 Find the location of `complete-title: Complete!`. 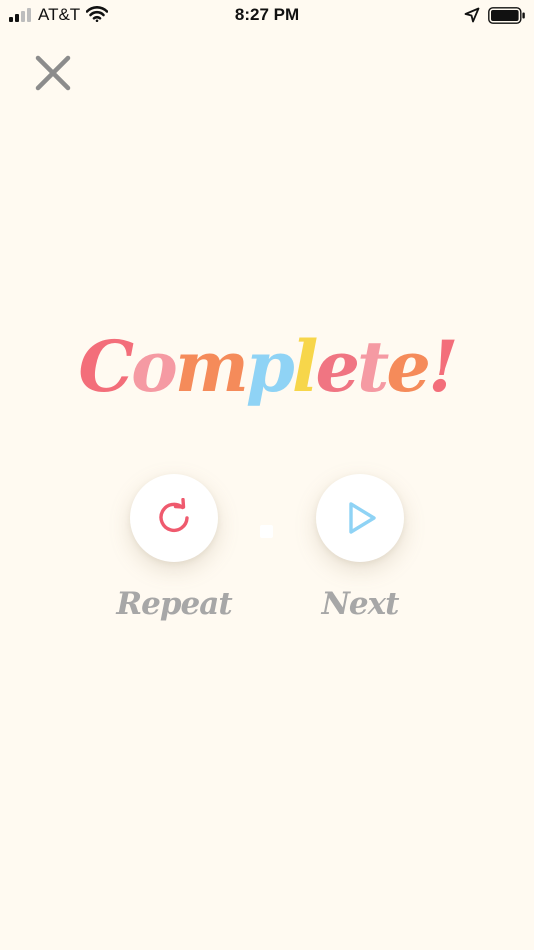

complete-title: Complete! is located at coordinates (267, 367).